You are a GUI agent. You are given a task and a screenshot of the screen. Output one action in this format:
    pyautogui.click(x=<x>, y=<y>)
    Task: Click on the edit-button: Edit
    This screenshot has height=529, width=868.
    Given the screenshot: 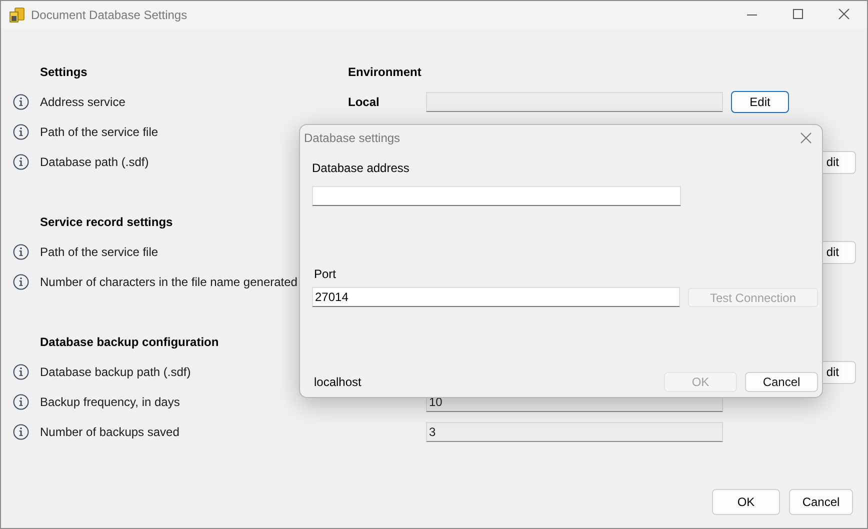 What is the action you would take?
    pyautogui.click(x=760, y=102)
    